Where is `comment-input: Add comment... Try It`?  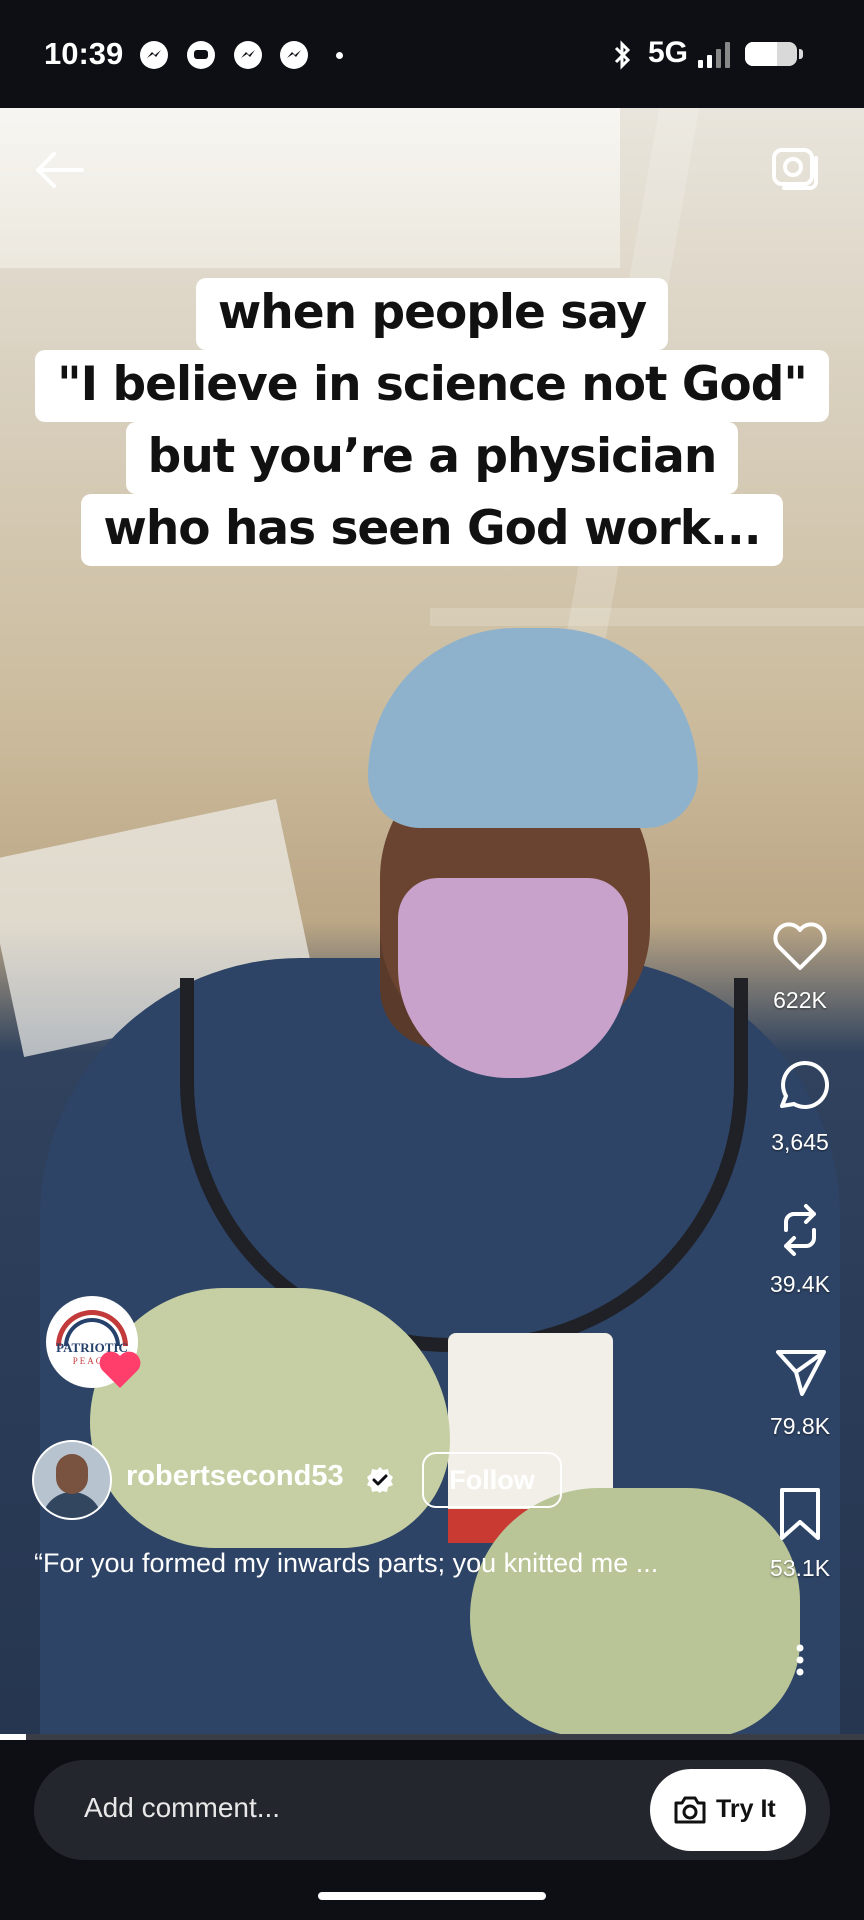 comment-input: Add comment... Try It is located at coordinates (432, 1810).